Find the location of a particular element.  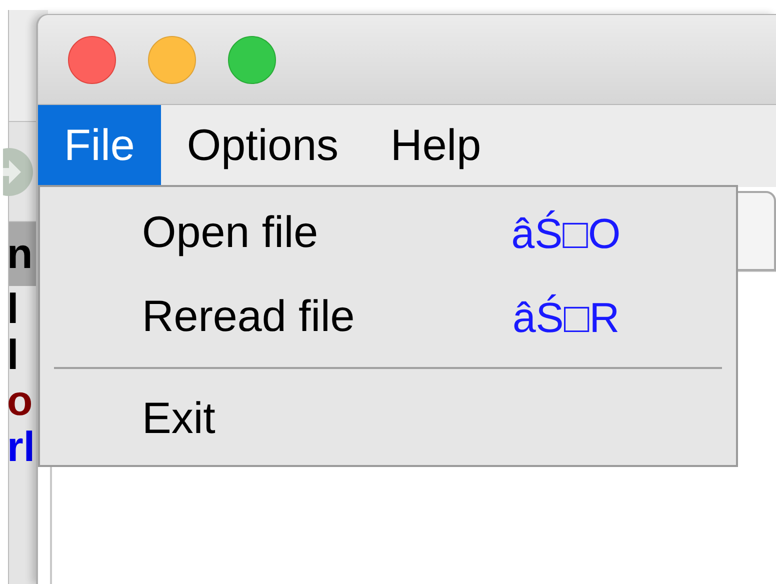

list-item: o is located at coordinates (20, 401).